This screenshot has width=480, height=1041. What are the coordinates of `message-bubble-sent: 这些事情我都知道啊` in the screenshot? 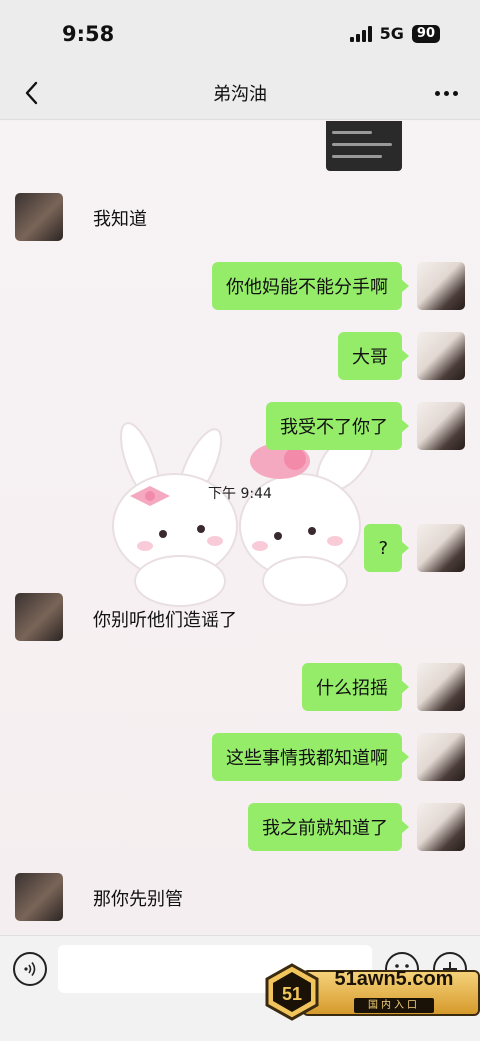 It's located at (310, 757).